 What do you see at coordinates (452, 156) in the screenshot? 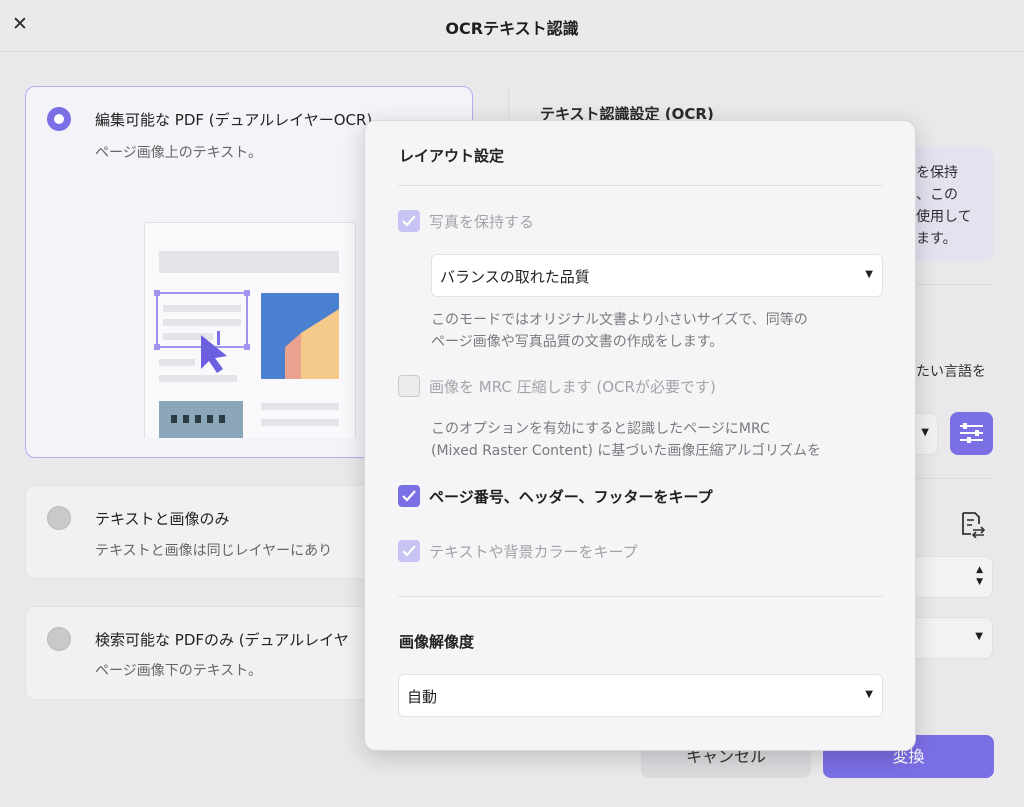
I see `layout-settings-heading: レイアウト設定` at bounding box center [452, 156].